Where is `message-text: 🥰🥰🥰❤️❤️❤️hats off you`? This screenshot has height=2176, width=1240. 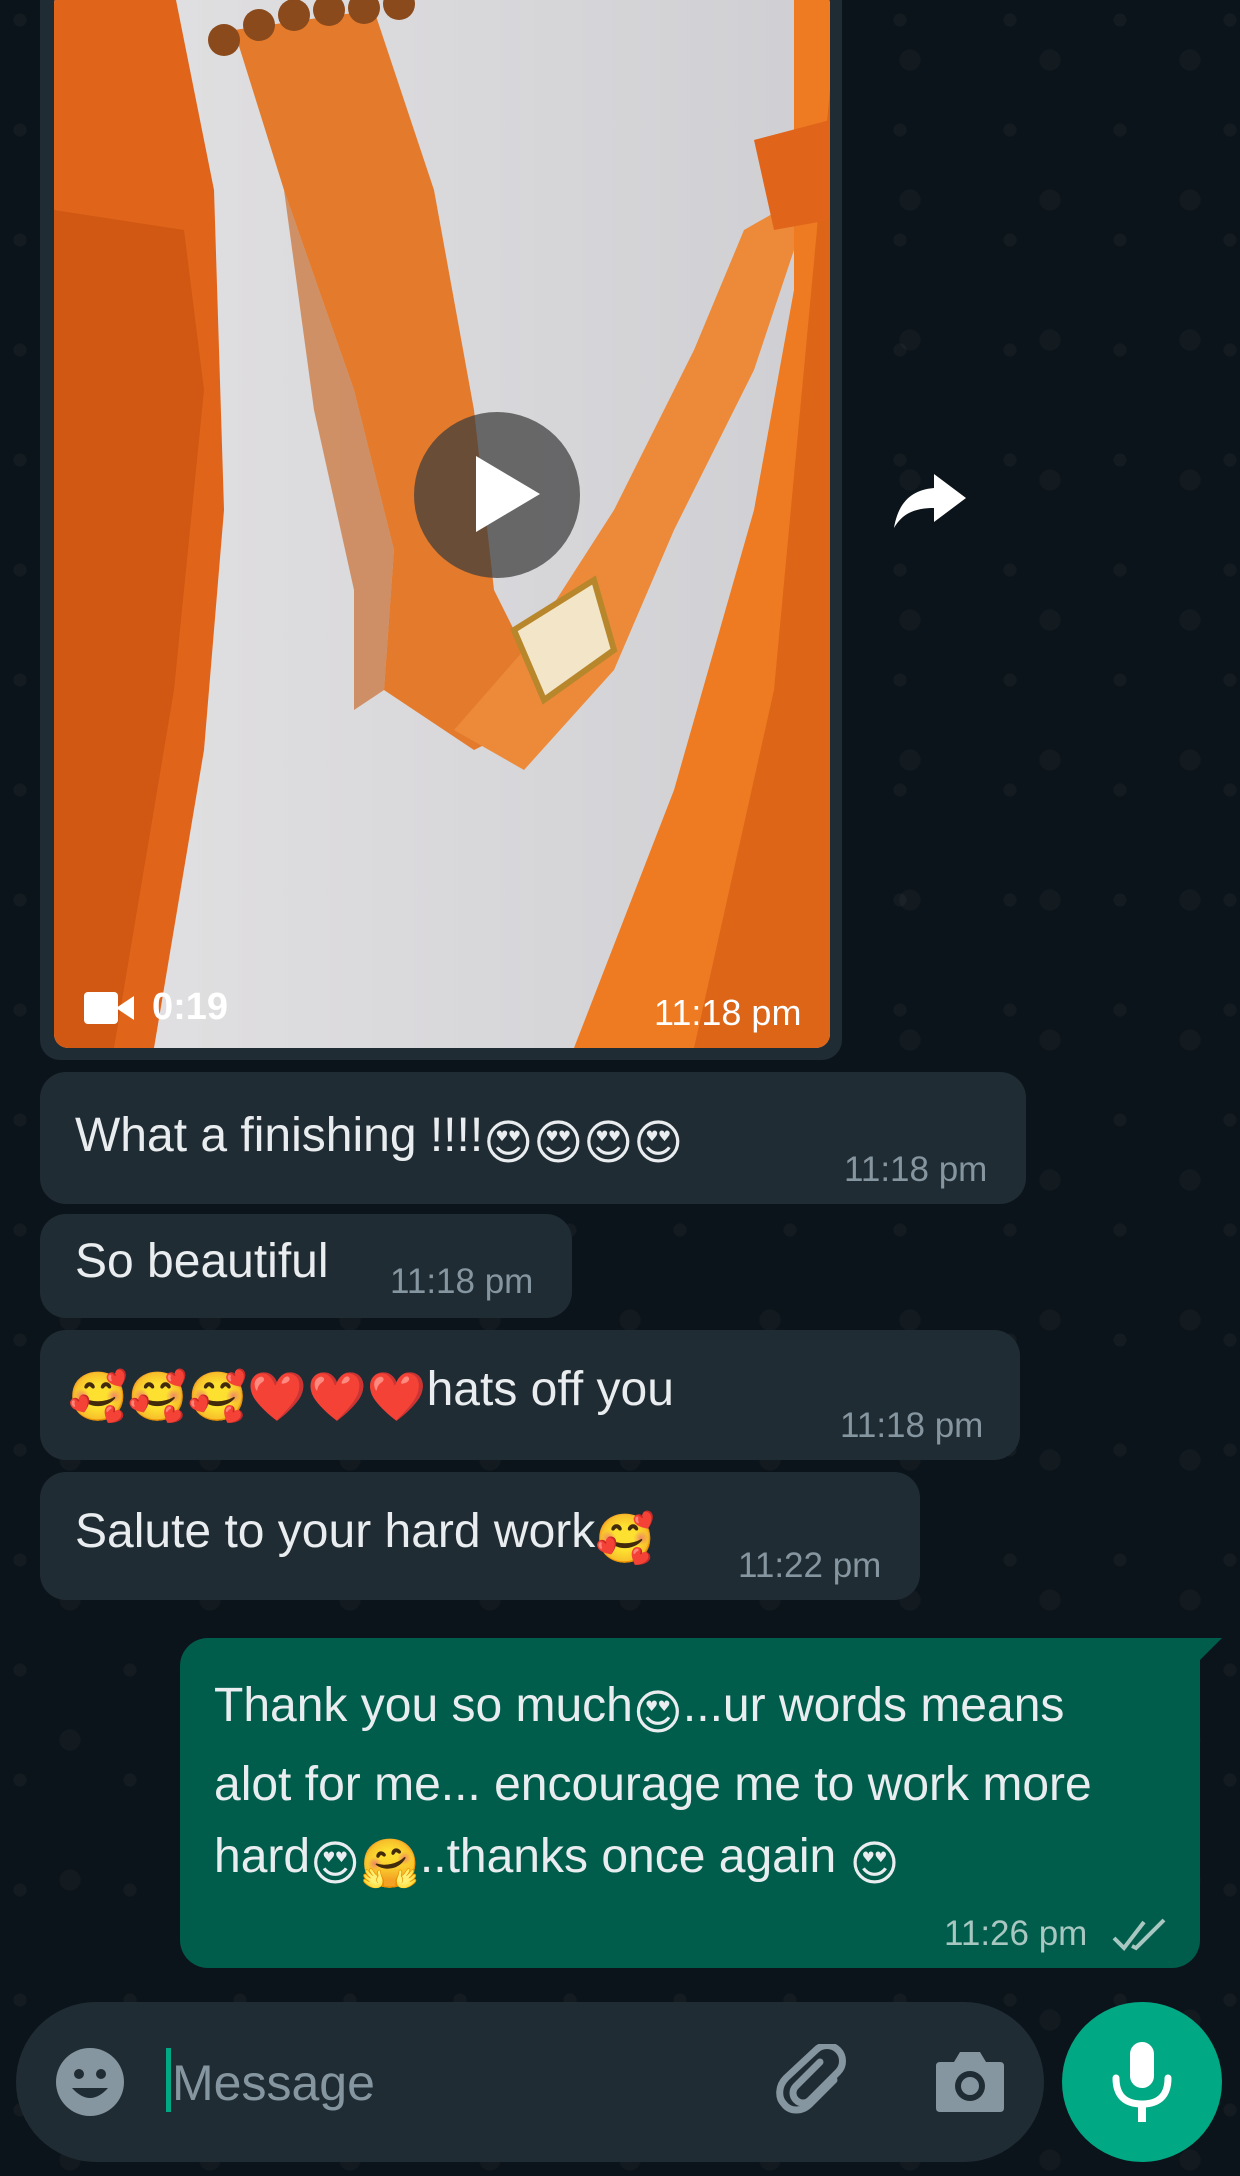 message-text: 🥰🥰🥰❤️❤️❤️hats off you is located at coordinates (371, 1394).